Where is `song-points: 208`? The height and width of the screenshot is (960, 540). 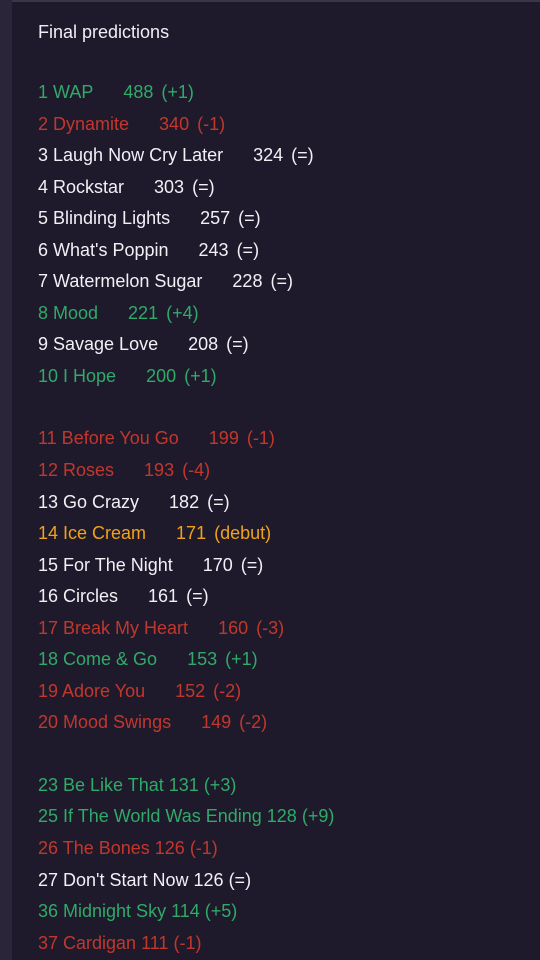 song-points: 208 is located at coordinates (203, 344).